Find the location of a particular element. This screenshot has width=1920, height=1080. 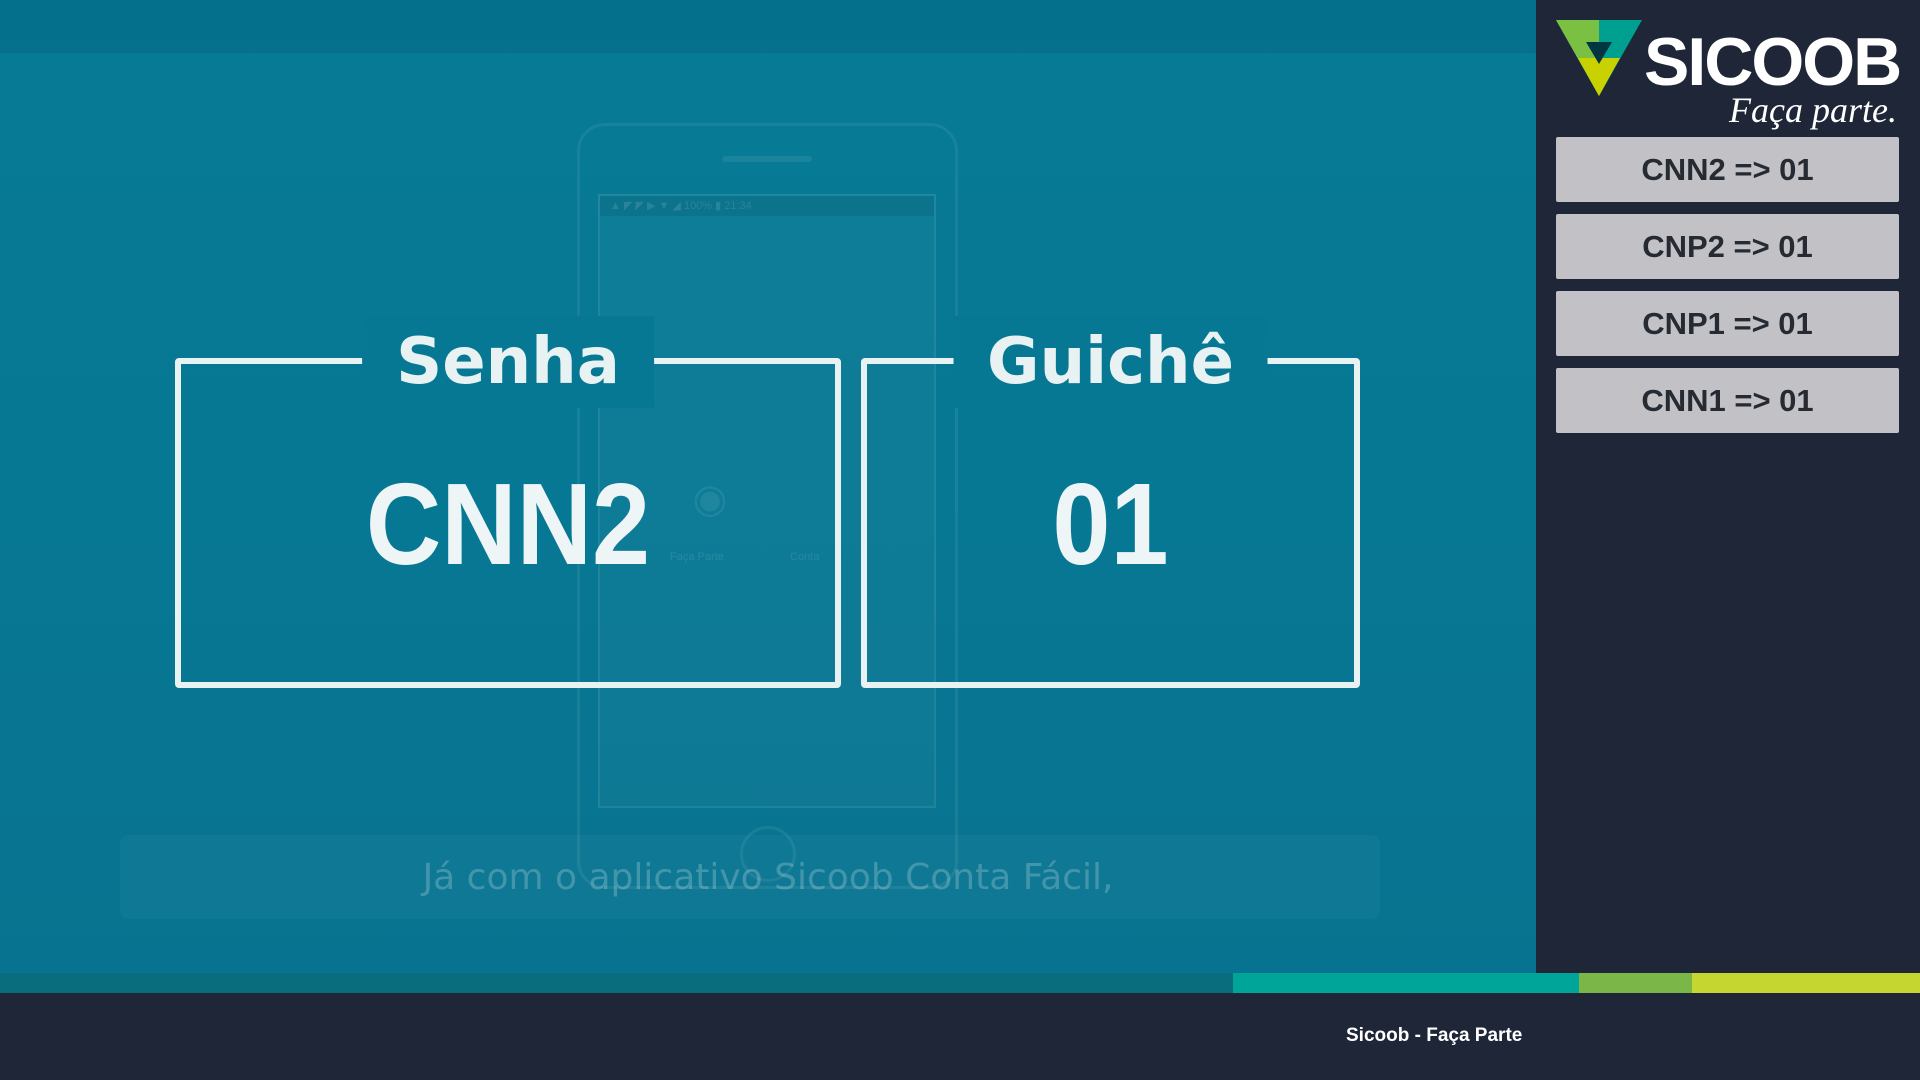

ticket-number-box: Senha CNN2 is located at coordinates (508, 502).